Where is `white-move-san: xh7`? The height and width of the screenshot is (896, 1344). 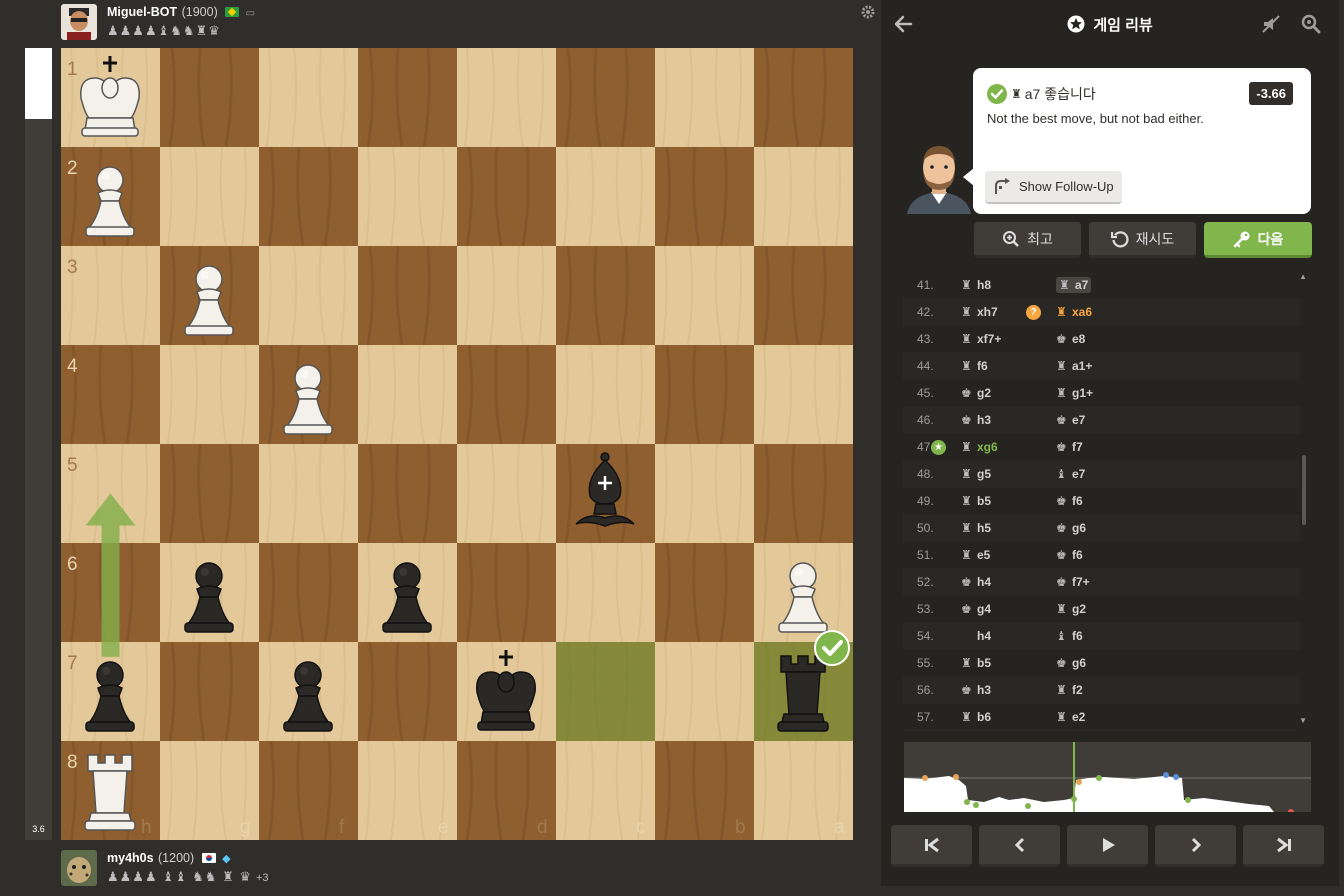
white-move-san: xh7 is located at coordinates (987, 312).